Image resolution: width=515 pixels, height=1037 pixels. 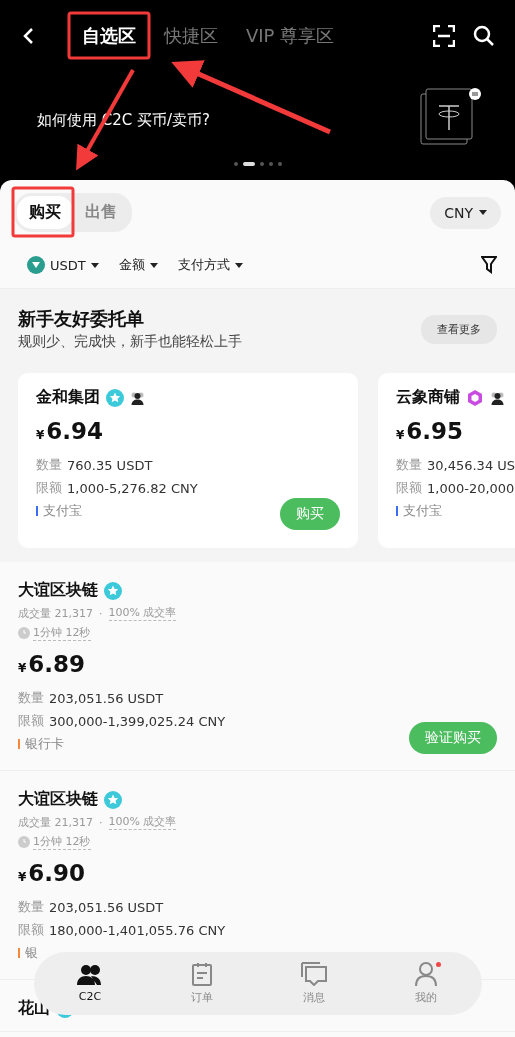 What do you see at coordinates (109, 36) in the screenshot?
I see `zone-tab: 自选区` at bounding box center [109, 36].